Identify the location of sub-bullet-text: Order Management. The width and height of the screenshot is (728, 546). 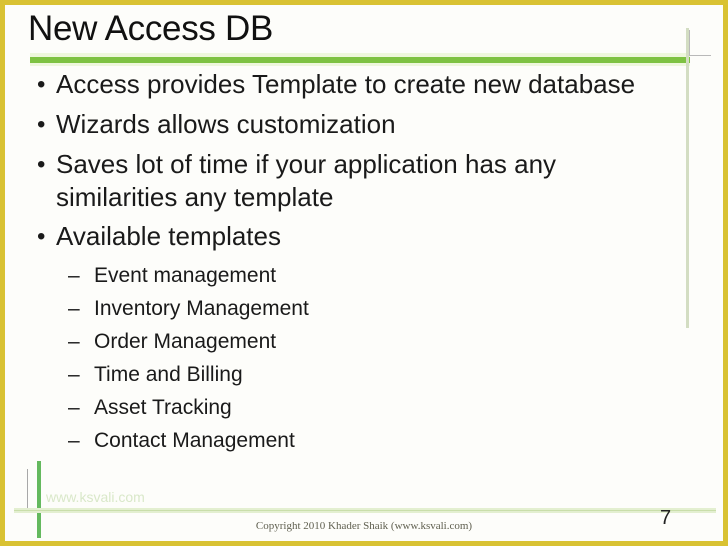
(185, 341).